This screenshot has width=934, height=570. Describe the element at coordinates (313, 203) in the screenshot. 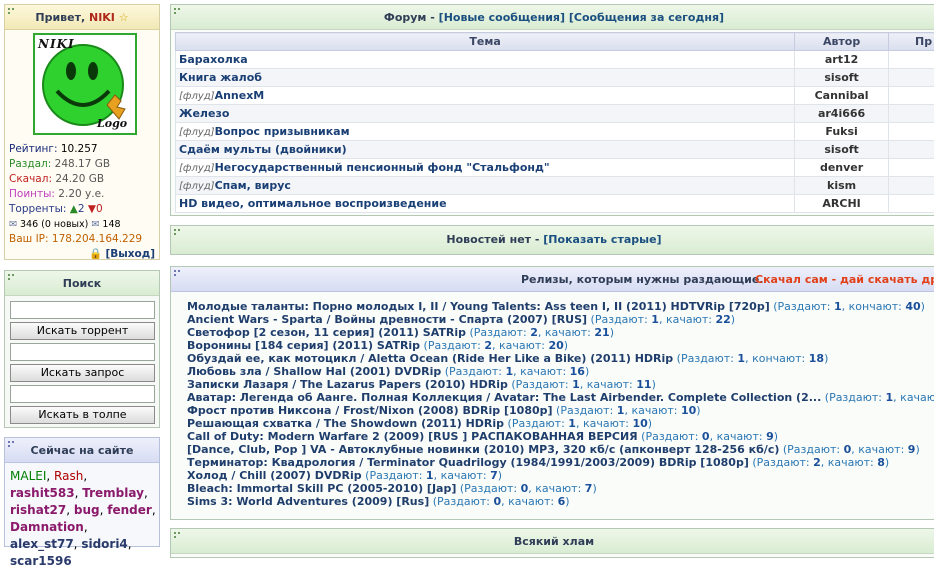

I see `topic-link: HD видео, оптимальное воспроизведение` at that location.